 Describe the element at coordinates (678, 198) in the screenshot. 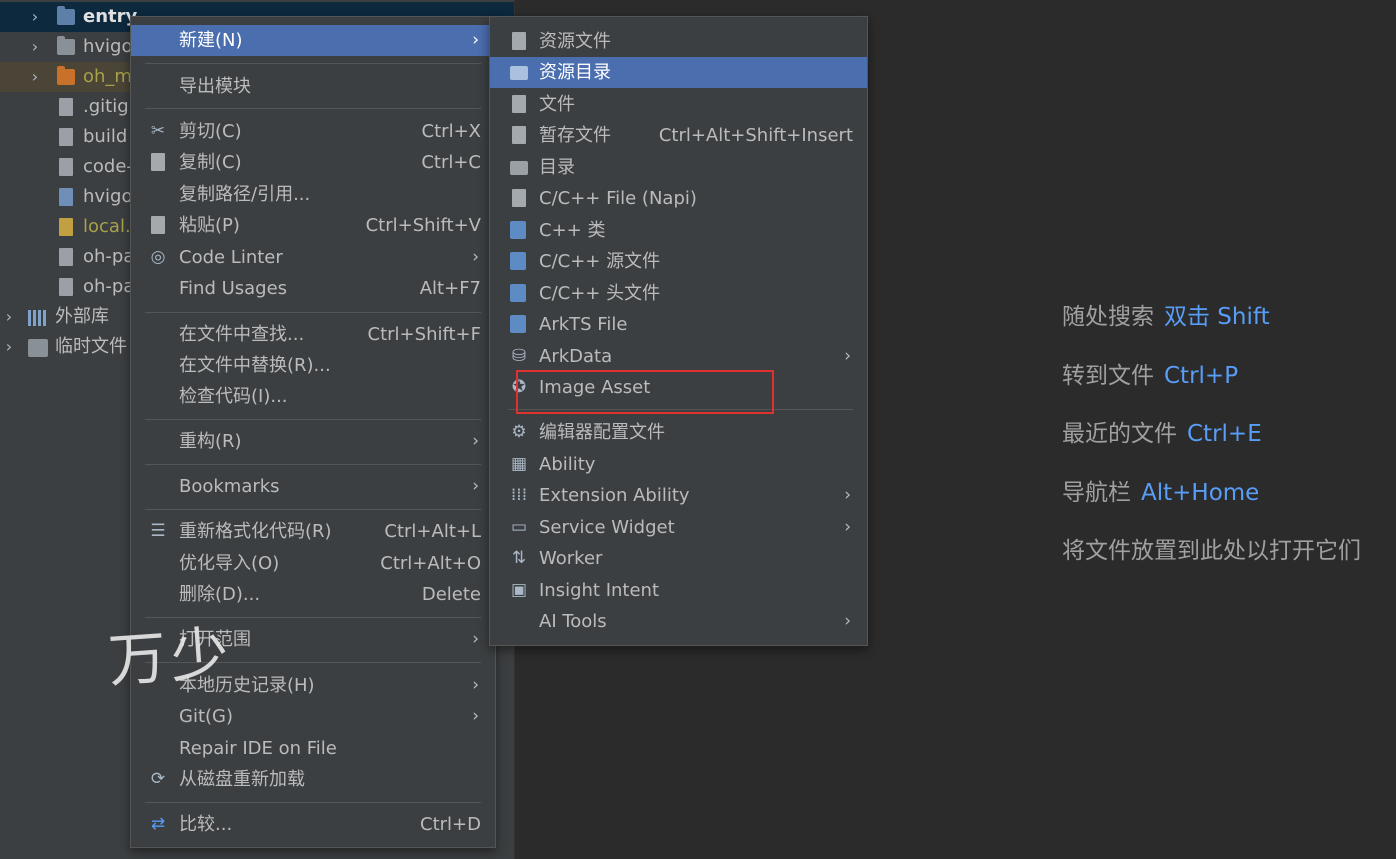

I see `menu-item-cpp-napi: C/C++ File (Napi)` at that location.